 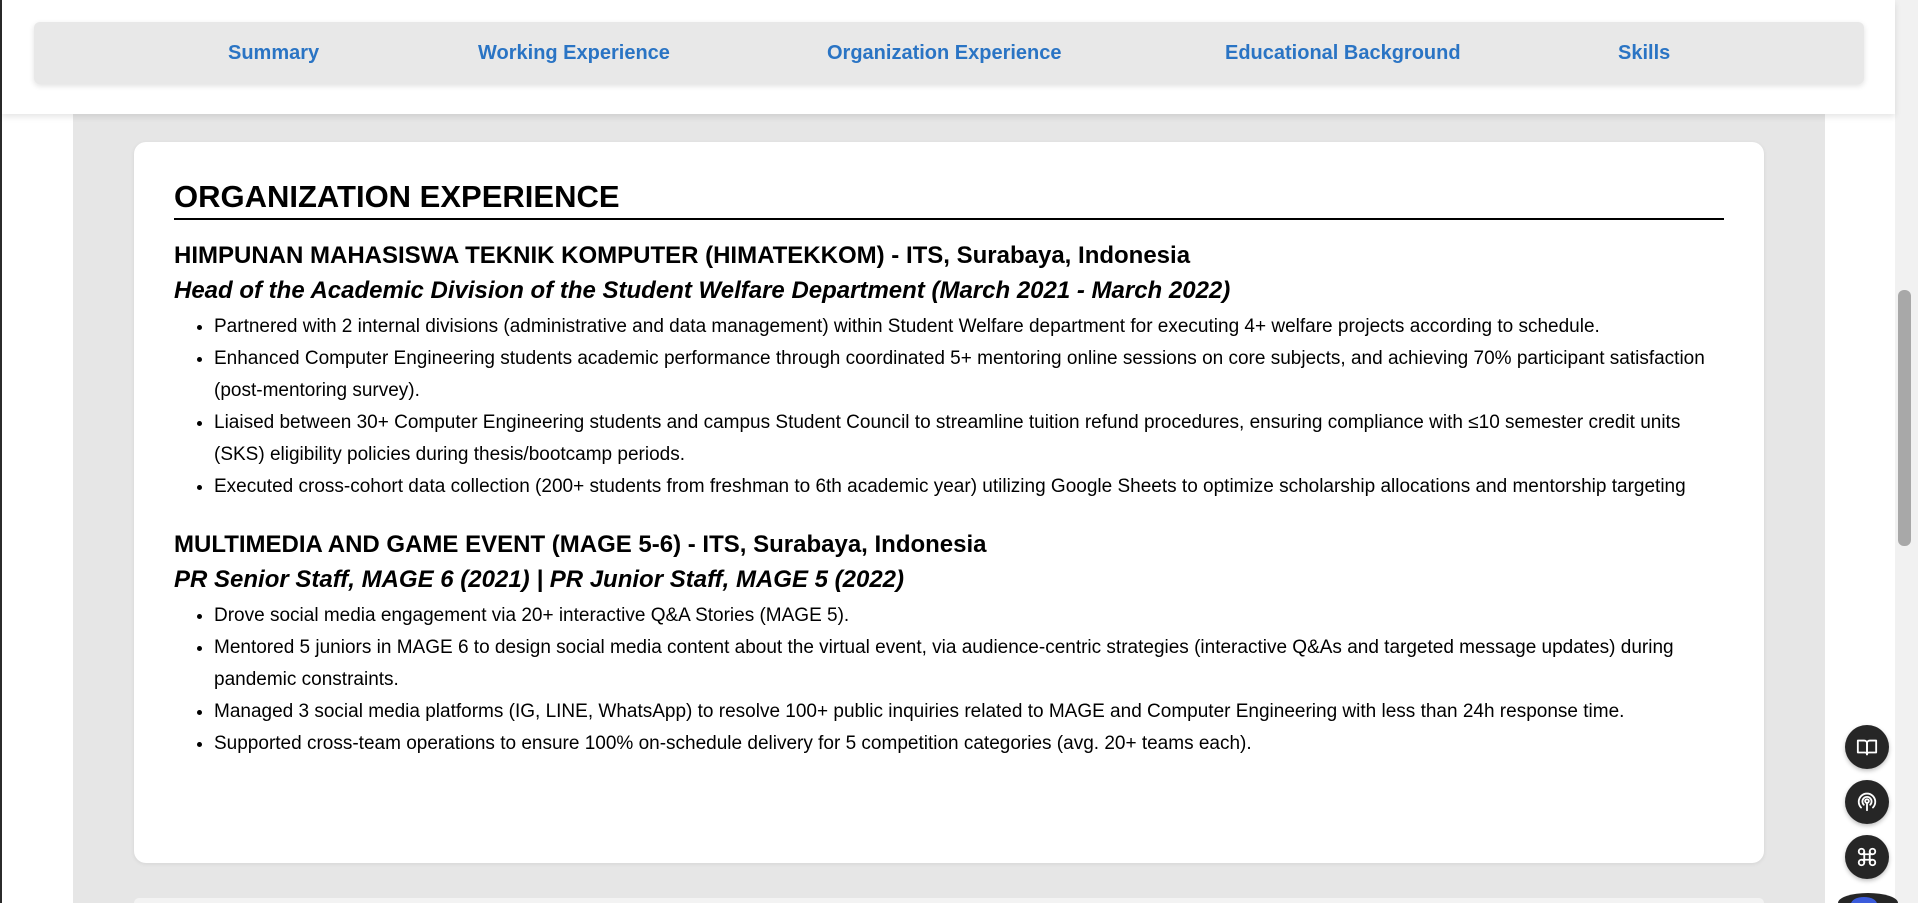 I want to click on command-icon, so click(x=1867, y=857).